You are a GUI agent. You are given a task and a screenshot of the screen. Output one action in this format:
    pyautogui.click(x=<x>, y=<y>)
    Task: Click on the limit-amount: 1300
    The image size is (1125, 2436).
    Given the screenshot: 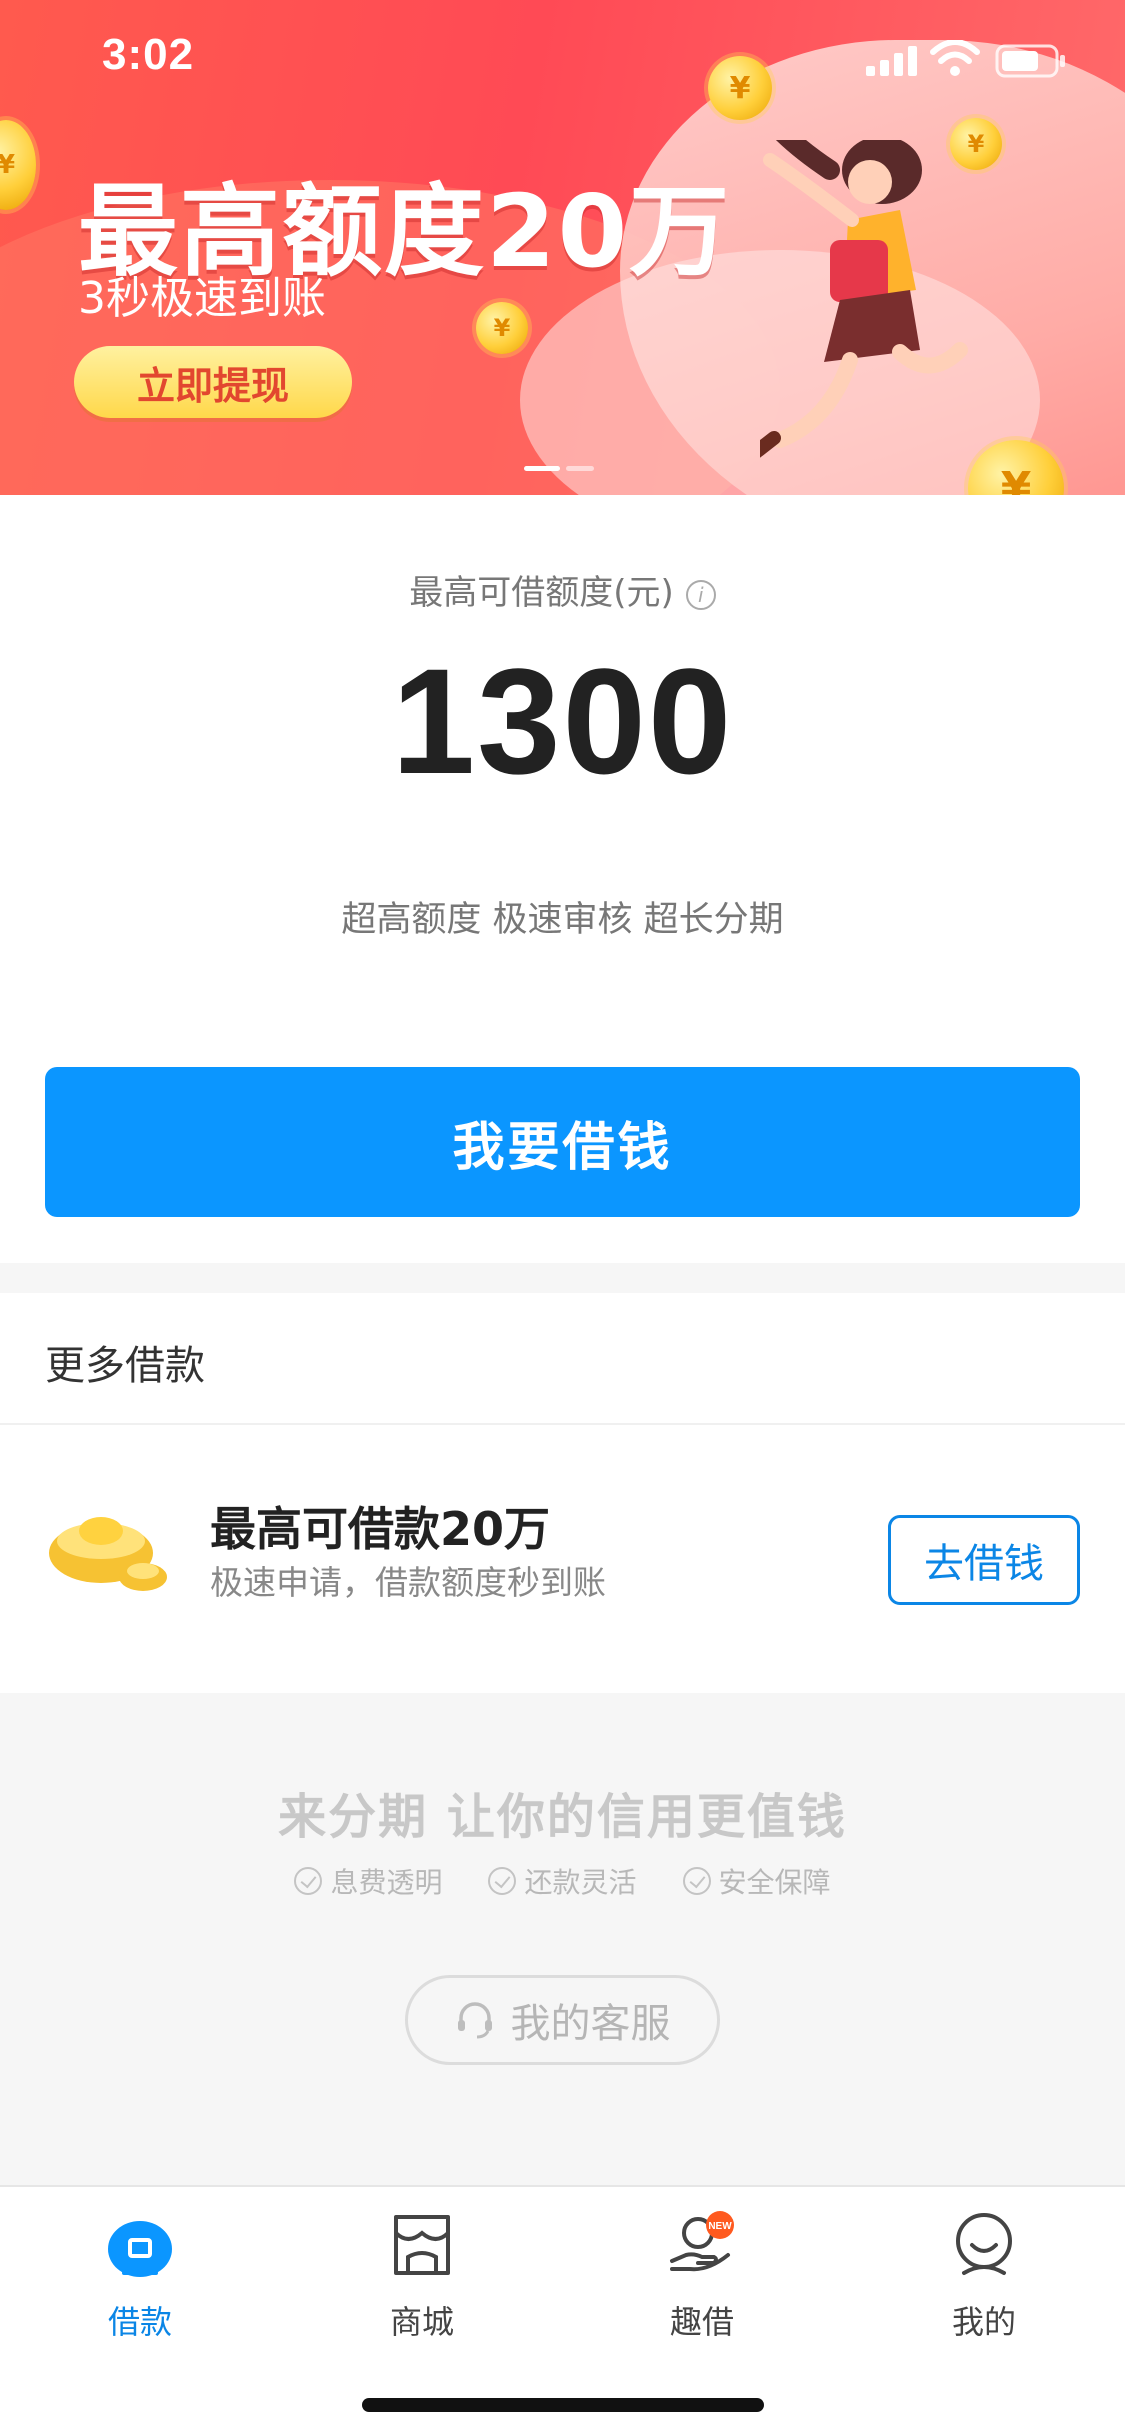 What is the action you would take?
    pyautogui.click(x=562, y=721)
    